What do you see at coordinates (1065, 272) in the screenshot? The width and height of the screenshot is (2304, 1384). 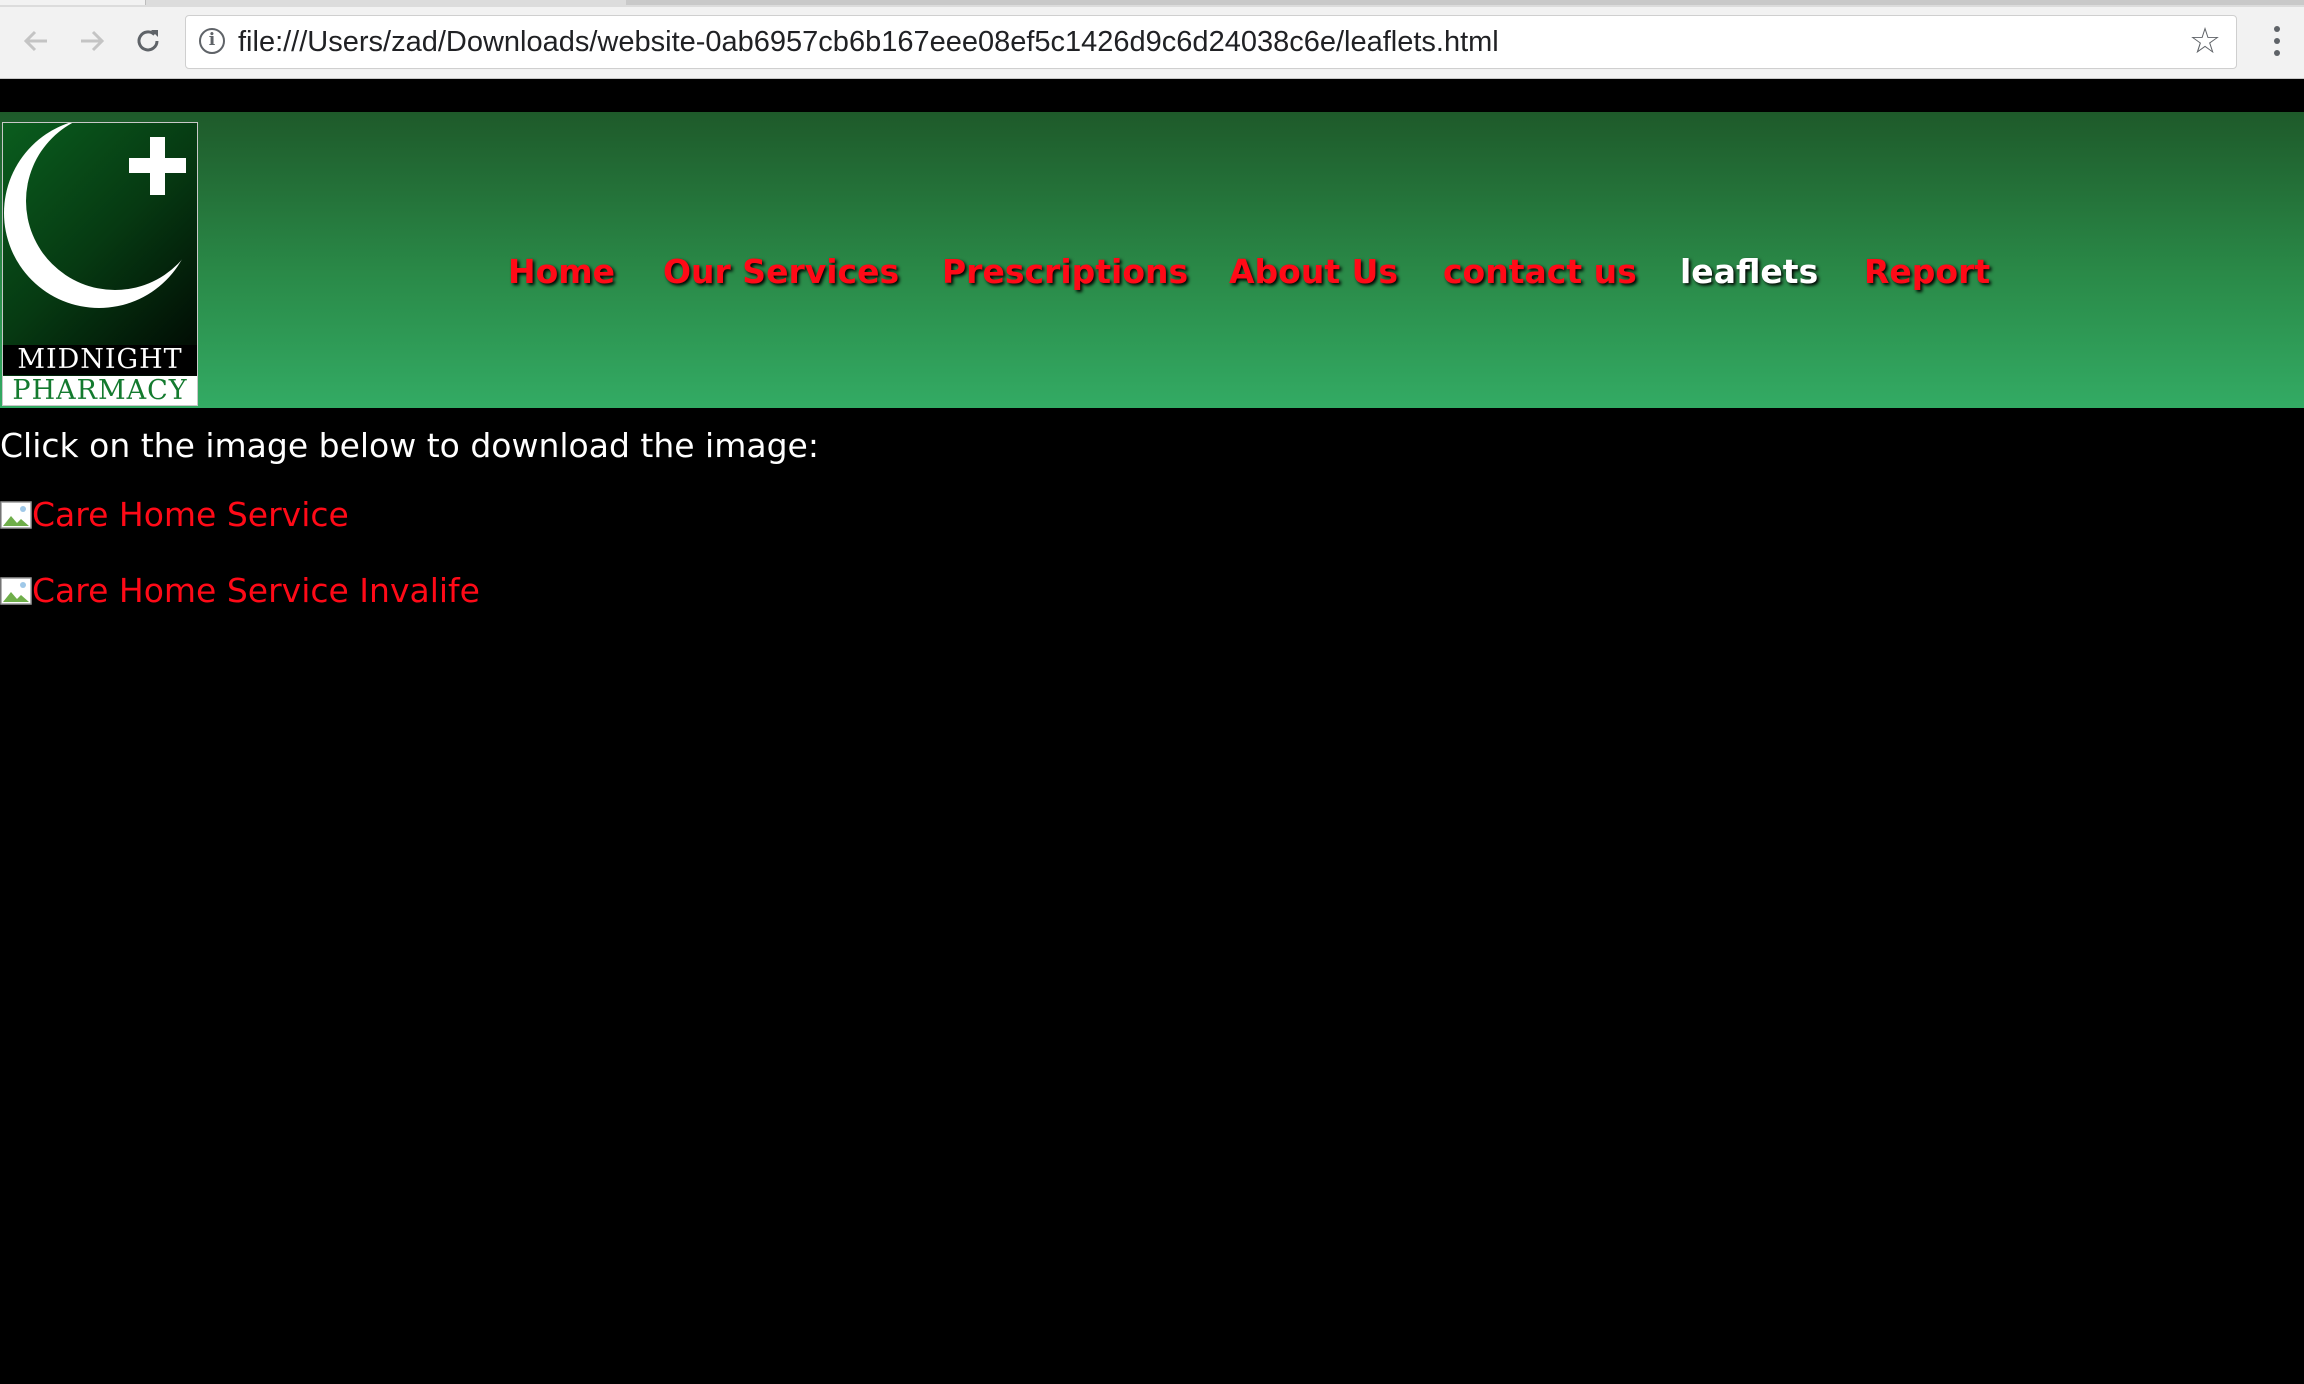 I see `nav-link-prescriptions: Prescriptions` at bounding box center [1065, 272].